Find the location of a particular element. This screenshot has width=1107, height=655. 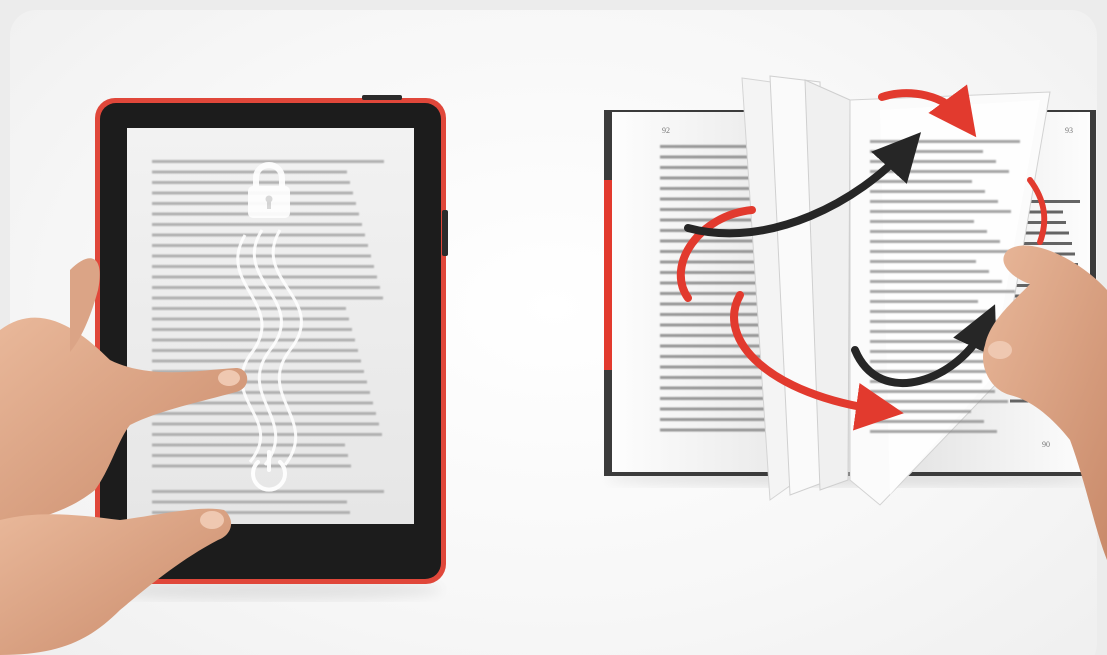

page-number-left: 92 is located at coordinates (666, 130).